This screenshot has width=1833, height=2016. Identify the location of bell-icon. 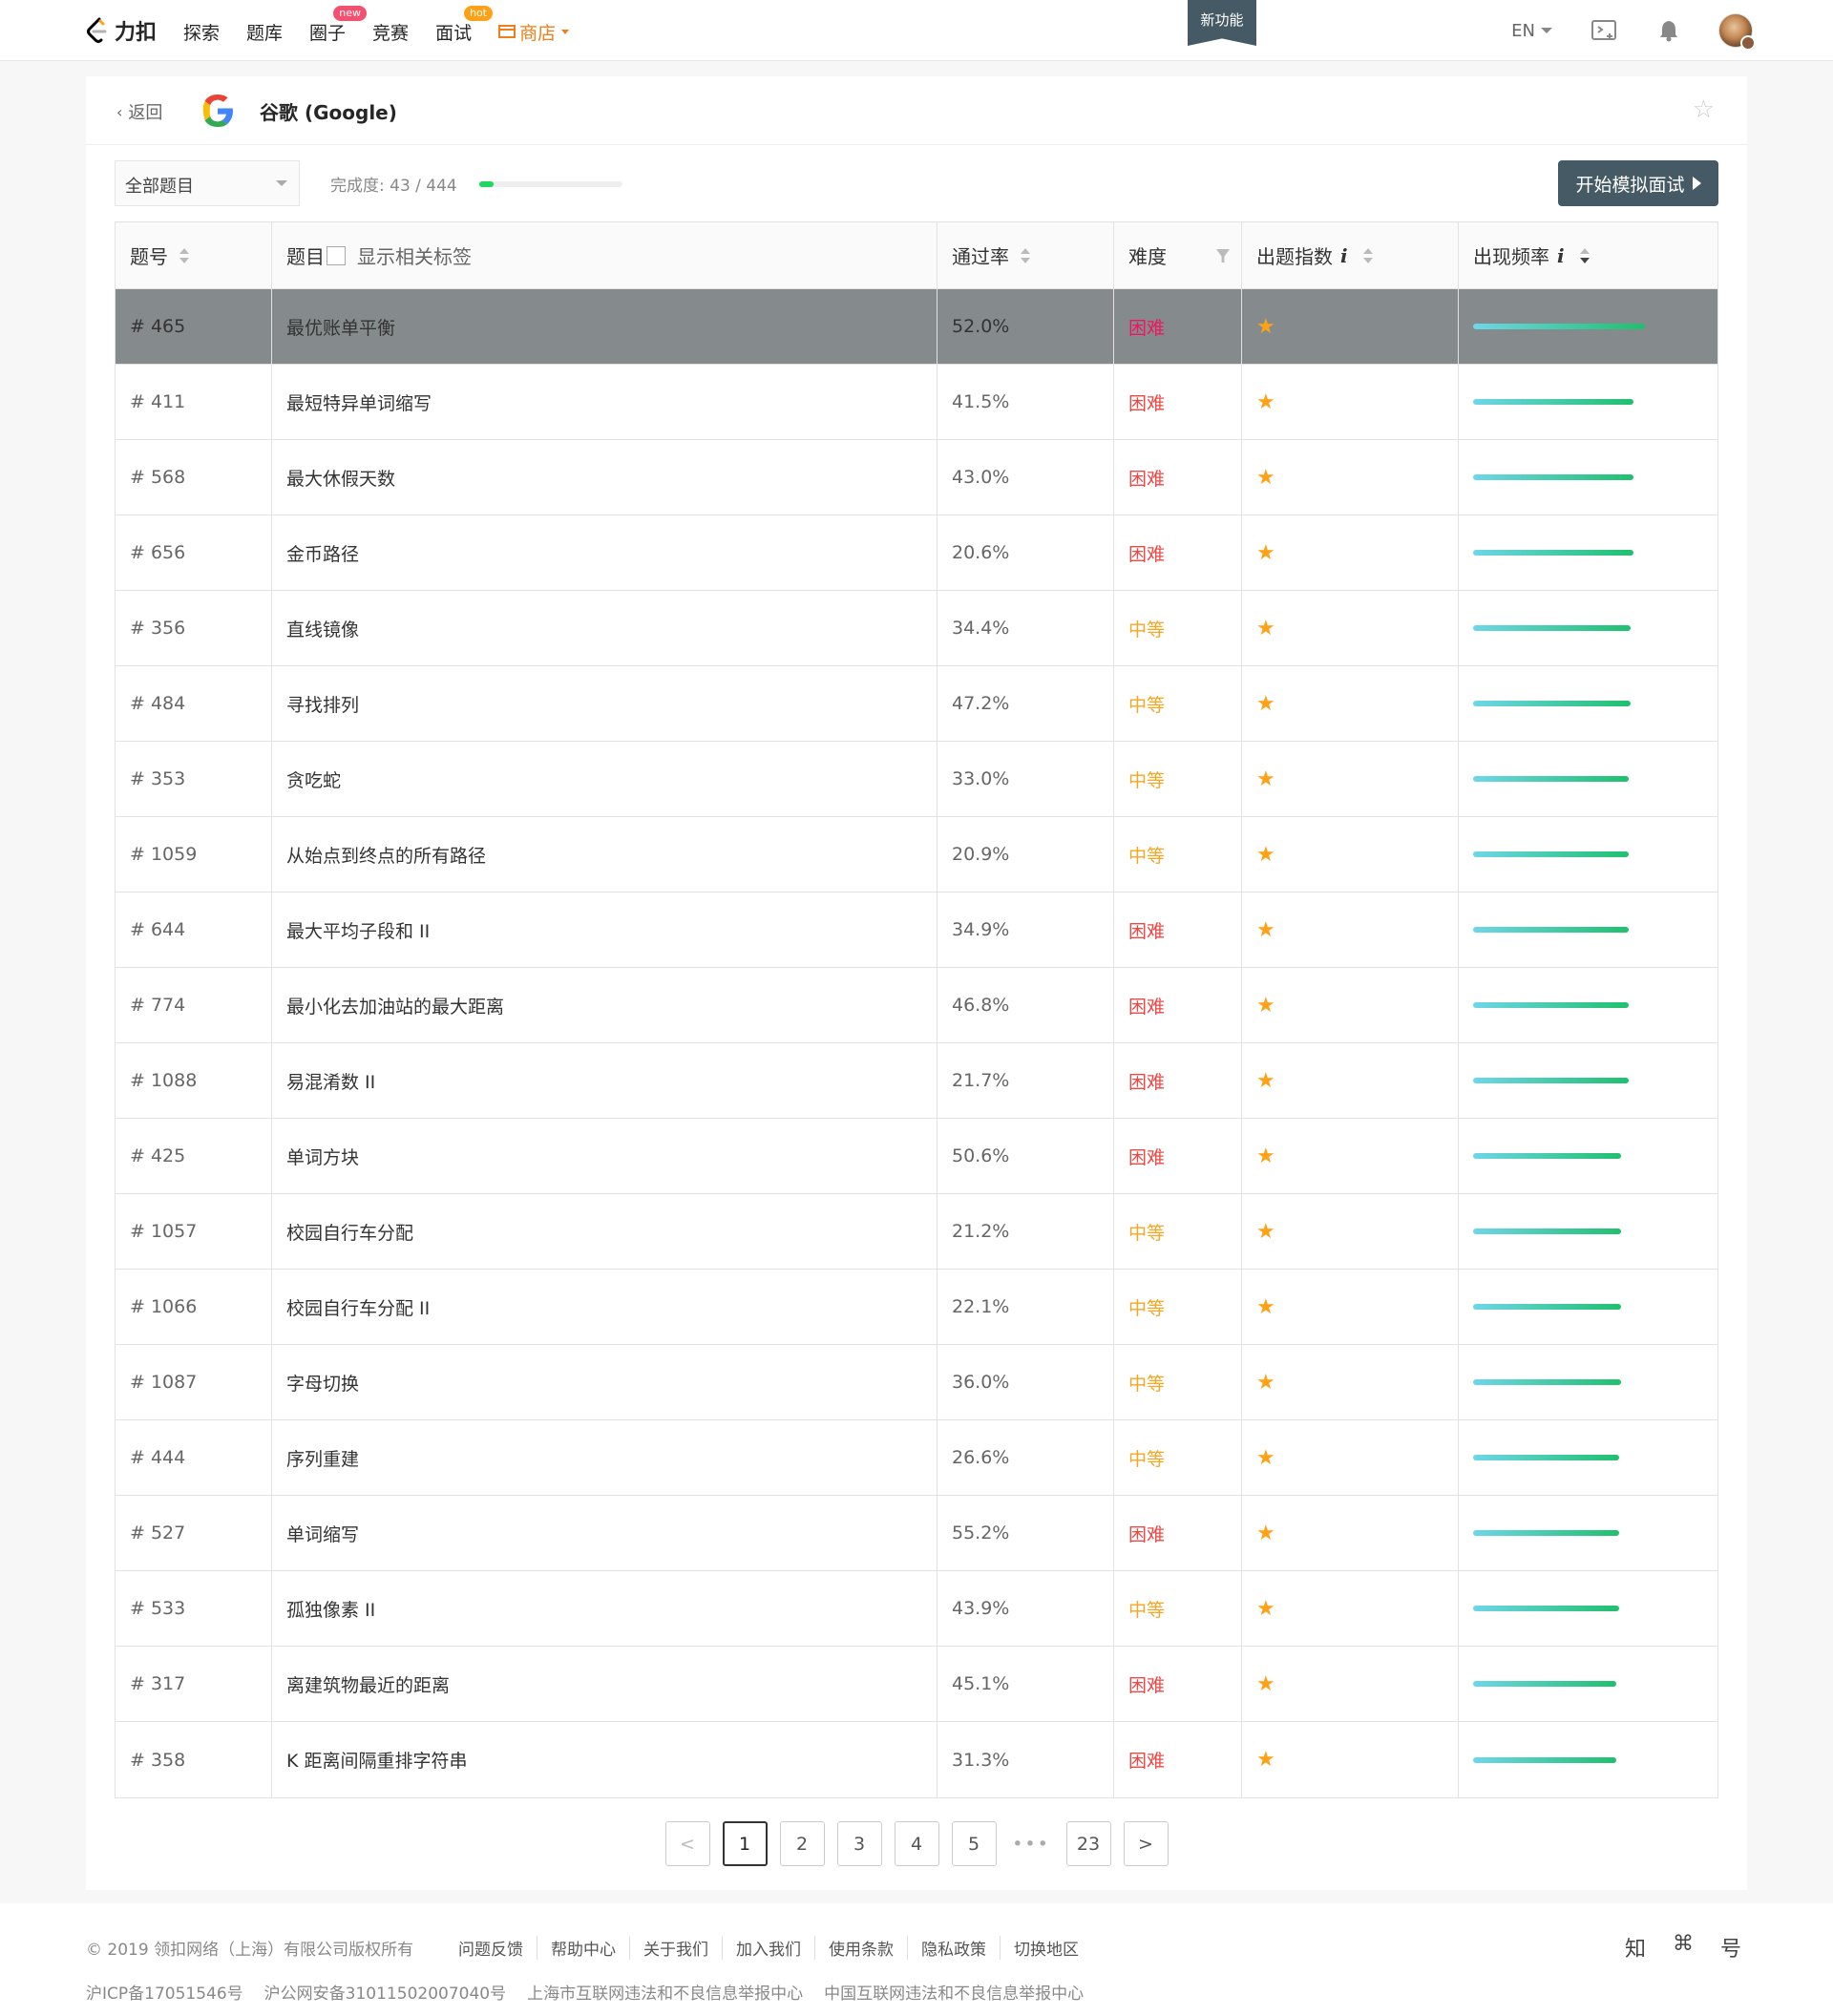
(1669, 30).